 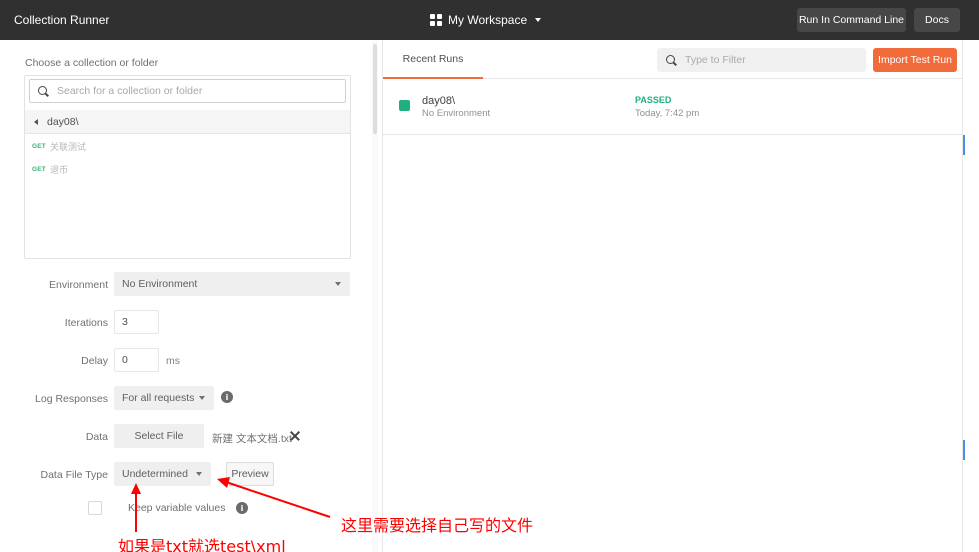 What do you see at coordinates (375, 89) in the screenshot?
I see `scrollbar-thumb` at bounding box center [375, 89].